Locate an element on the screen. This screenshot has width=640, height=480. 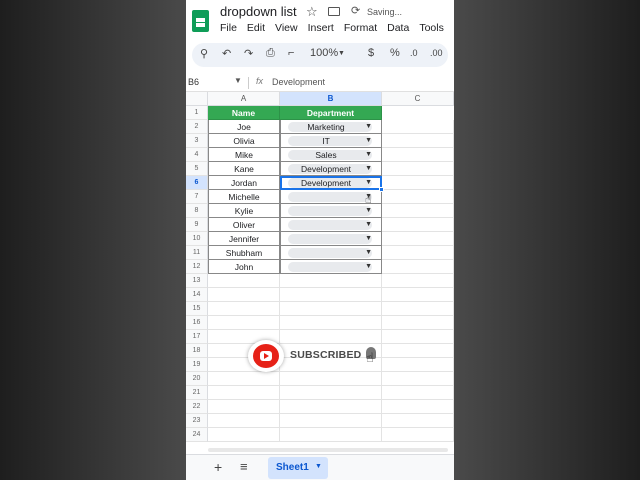
row-header: 1 is located at coordinates (197, 113).